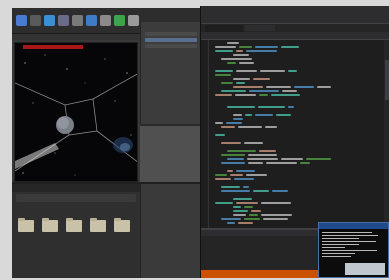  What do you see at coordinates (63, 20) in the screenshot?
I see `marketplace-button` at bounding box center [63, 20].